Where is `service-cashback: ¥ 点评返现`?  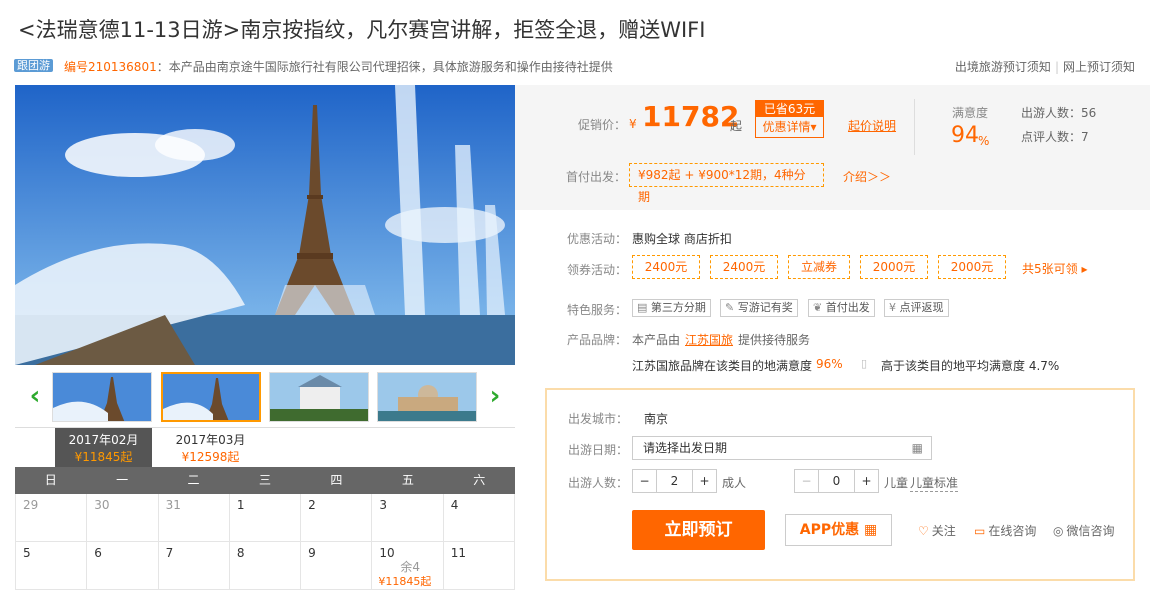 service-cashback: ¥ 点评返现 is located at coordinates (916, 308).